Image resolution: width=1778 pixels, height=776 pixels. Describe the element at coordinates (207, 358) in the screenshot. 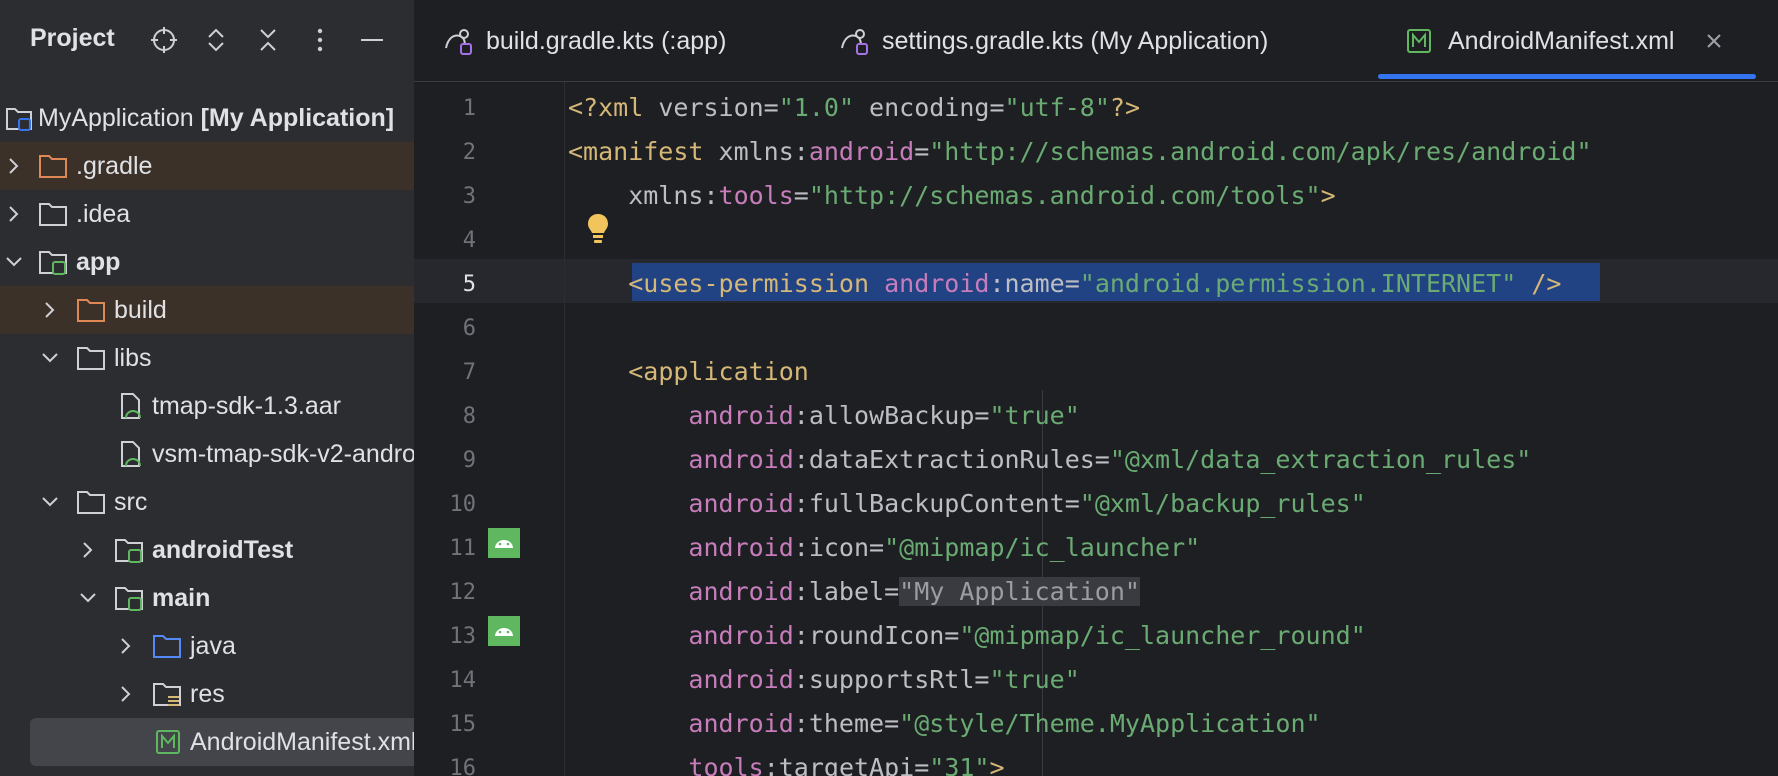

I see `tree-item-libs: libs` at that location.